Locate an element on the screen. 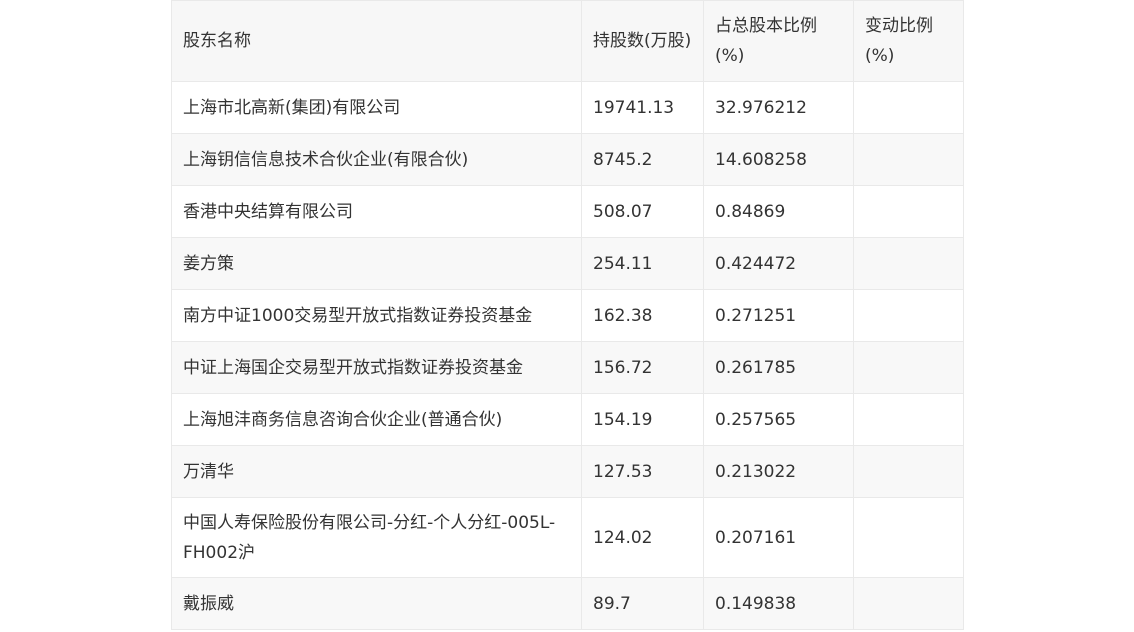 The width and height of the screenshot is (1134, 632). table-row: 中证上海国企交易型开放式指数证券投资基金 156.72 0.261785 is located at coordinates (567, 367).